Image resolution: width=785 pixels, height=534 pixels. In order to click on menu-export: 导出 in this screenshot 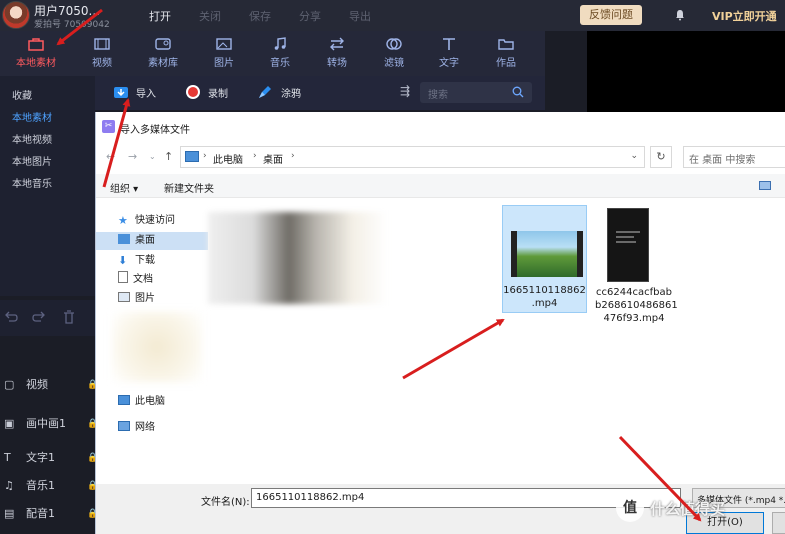, I will do `click(360, 16)`.